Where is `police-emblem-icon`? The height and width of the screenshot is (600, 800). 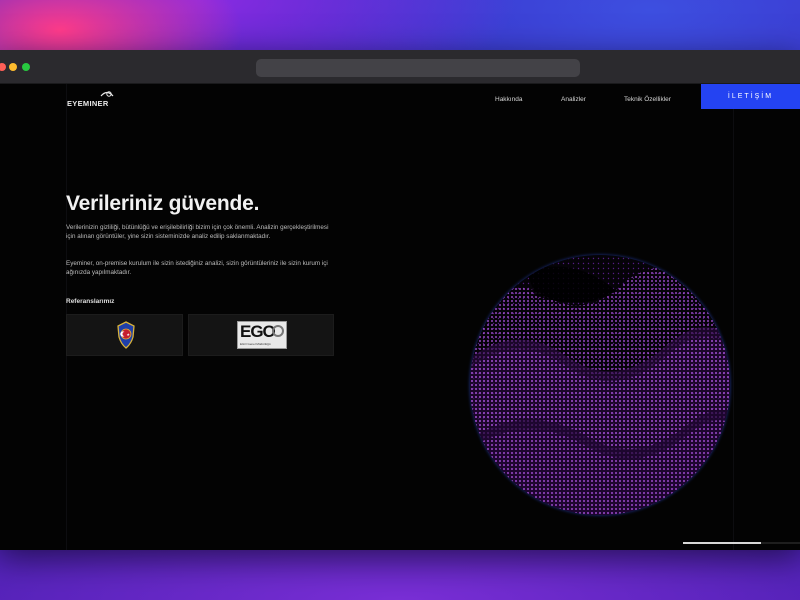 police-emblem-icon is located at coordinates (126, 335).